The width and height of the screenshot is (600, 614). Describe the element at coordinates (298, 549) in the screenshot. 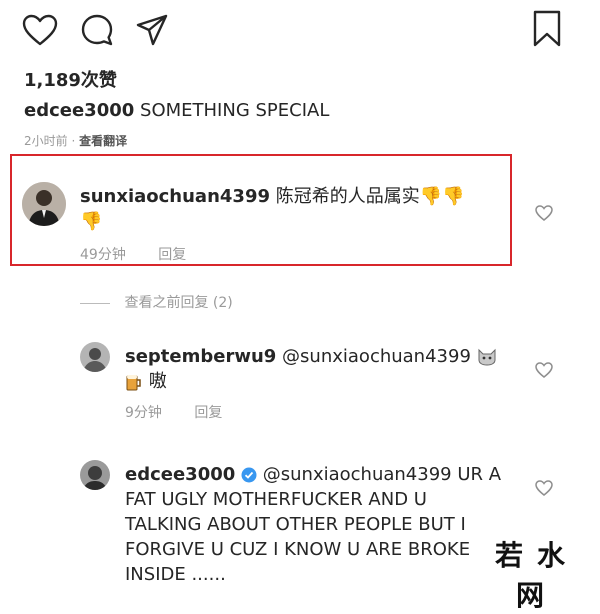

I see `reply-2-text-line4: FORGIVE U CUZ I KNOW U ARE BROKE` at that location.